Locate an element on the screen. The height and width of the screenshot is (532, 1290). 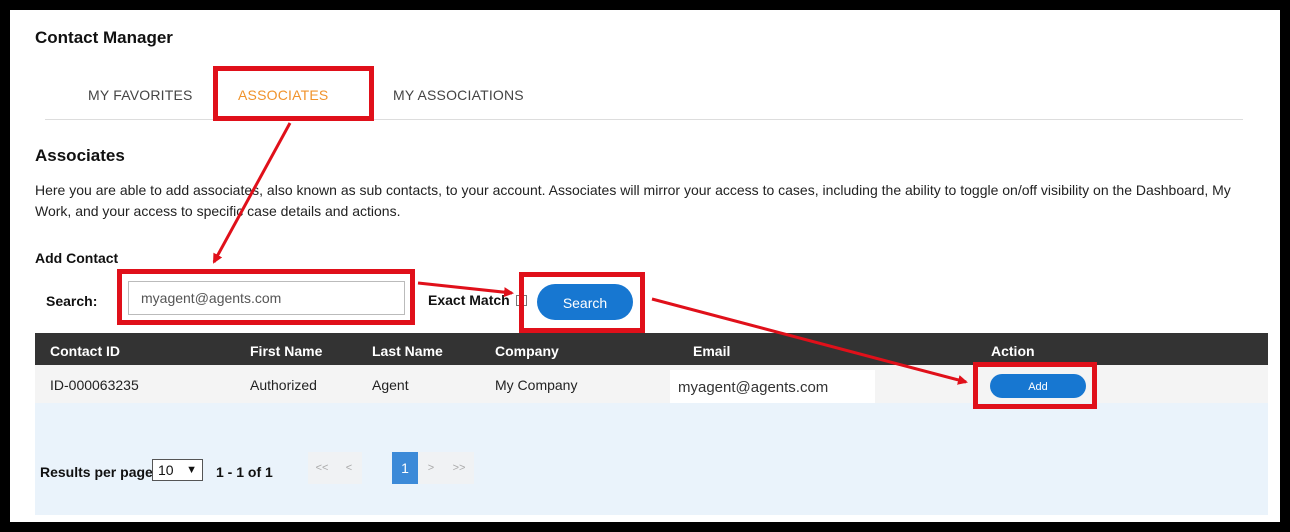
cell-contact-id: ID-000063235 is located at coordinates (94, 385).